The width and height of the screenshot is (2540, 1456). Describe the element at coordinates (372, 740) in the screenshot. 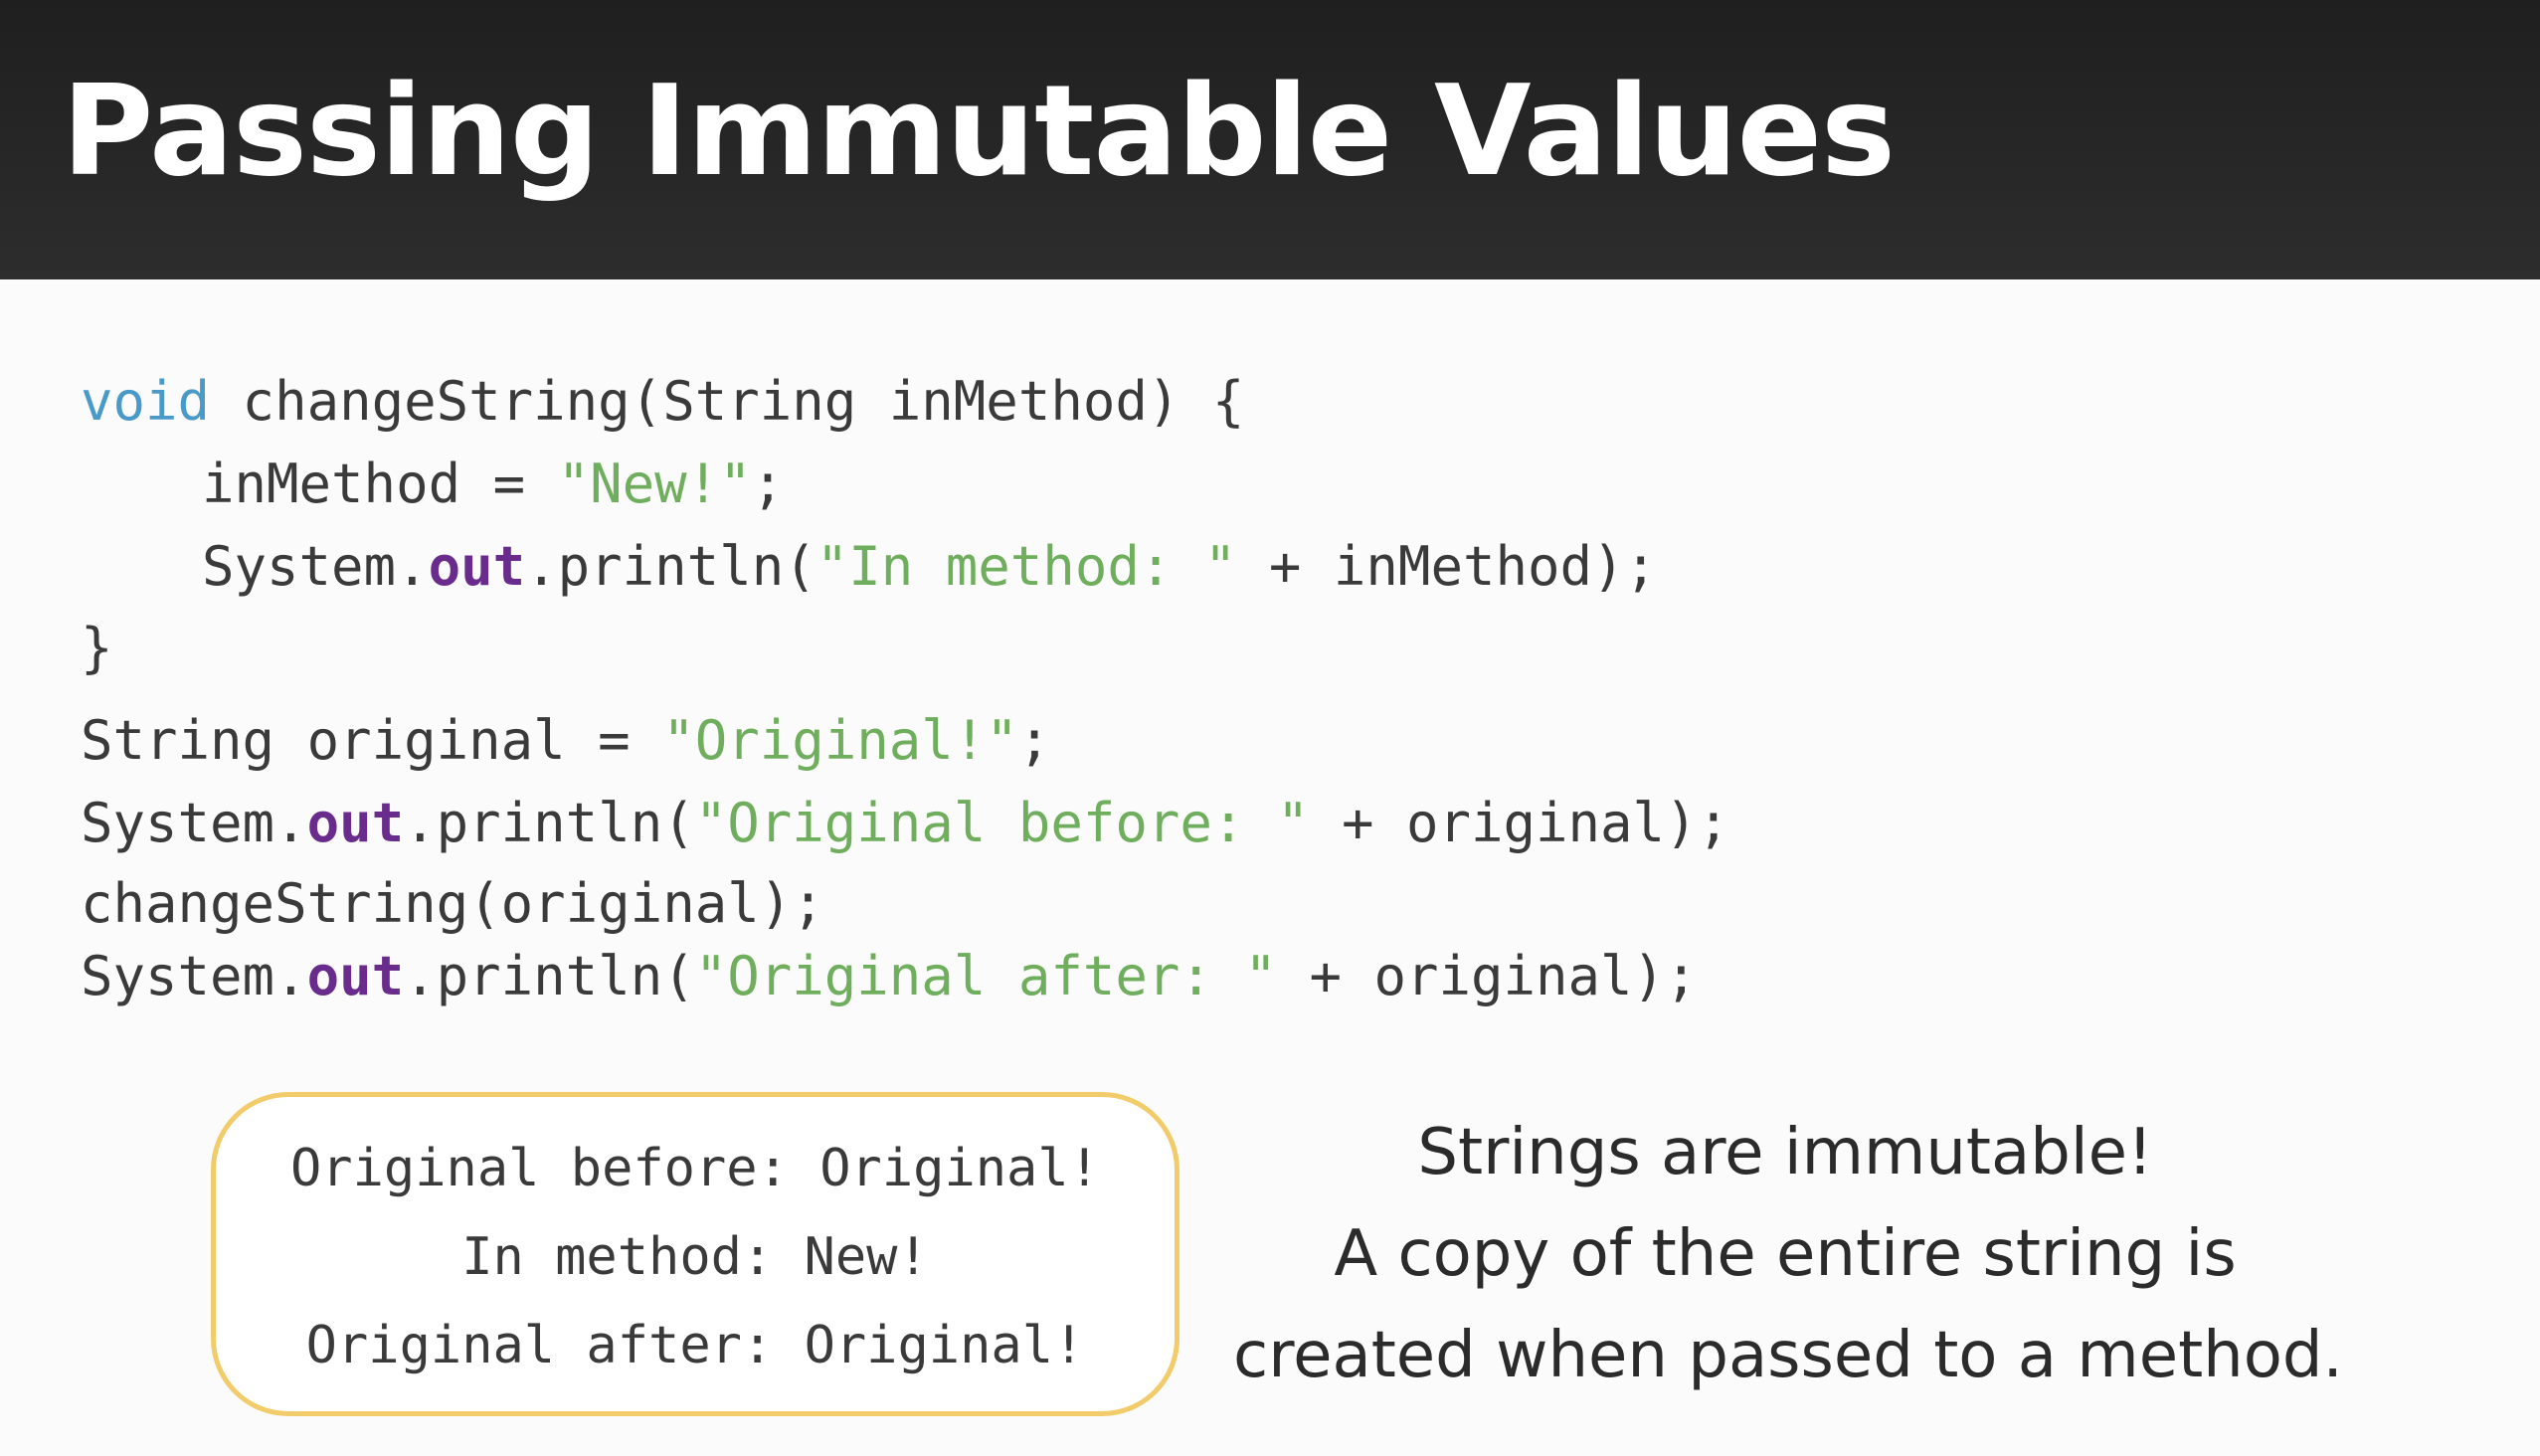

I see `code-text: String original =` at that location.